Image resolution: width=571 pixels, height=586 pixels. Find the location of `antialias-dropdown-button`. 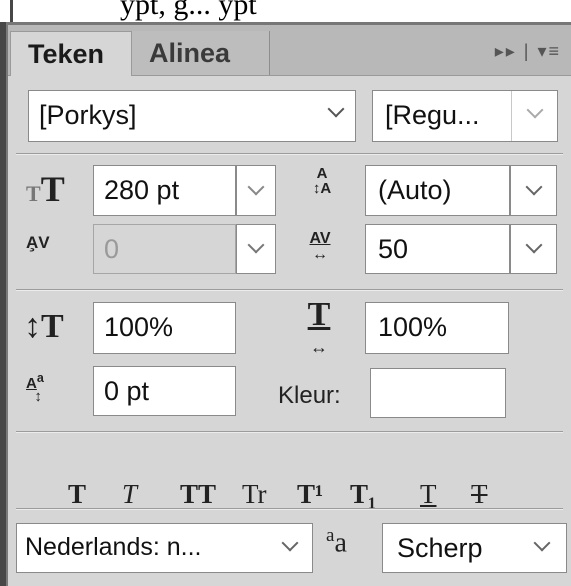

antialias-dropdown-button is located at coordinates (544, 548).